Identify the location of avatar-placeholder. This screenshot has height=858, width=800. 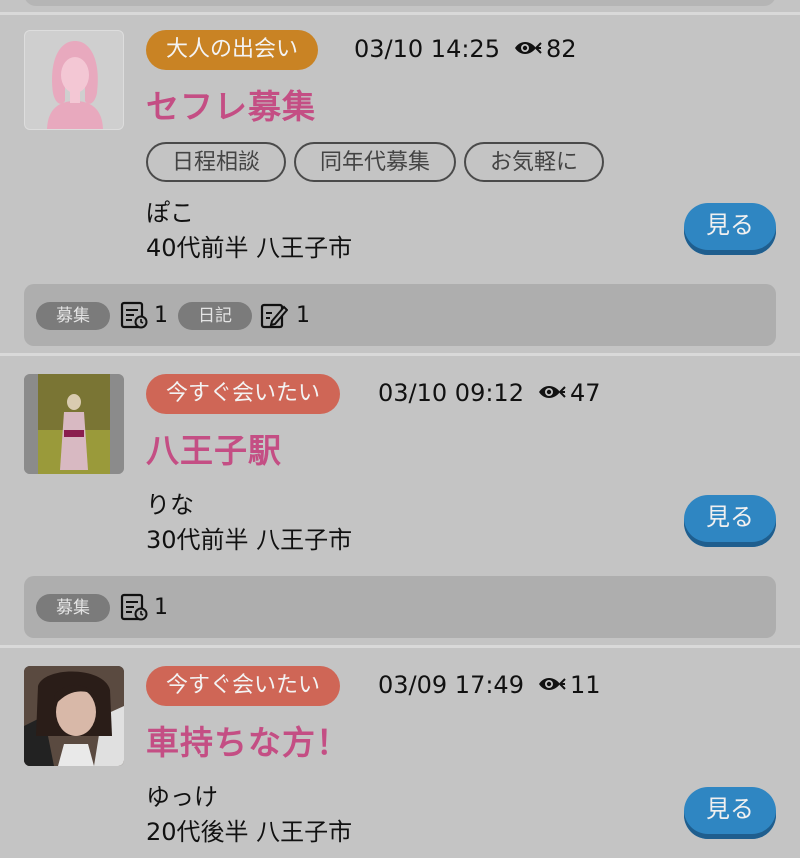
(74, 80).